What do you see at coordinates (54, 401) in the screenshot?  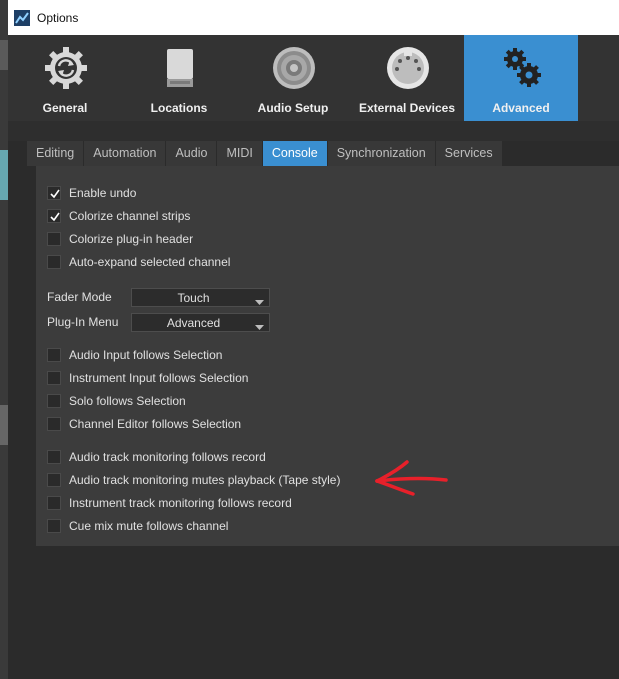 I see `solo-follows-selection-checkbox` at bounding box center [54, 401].